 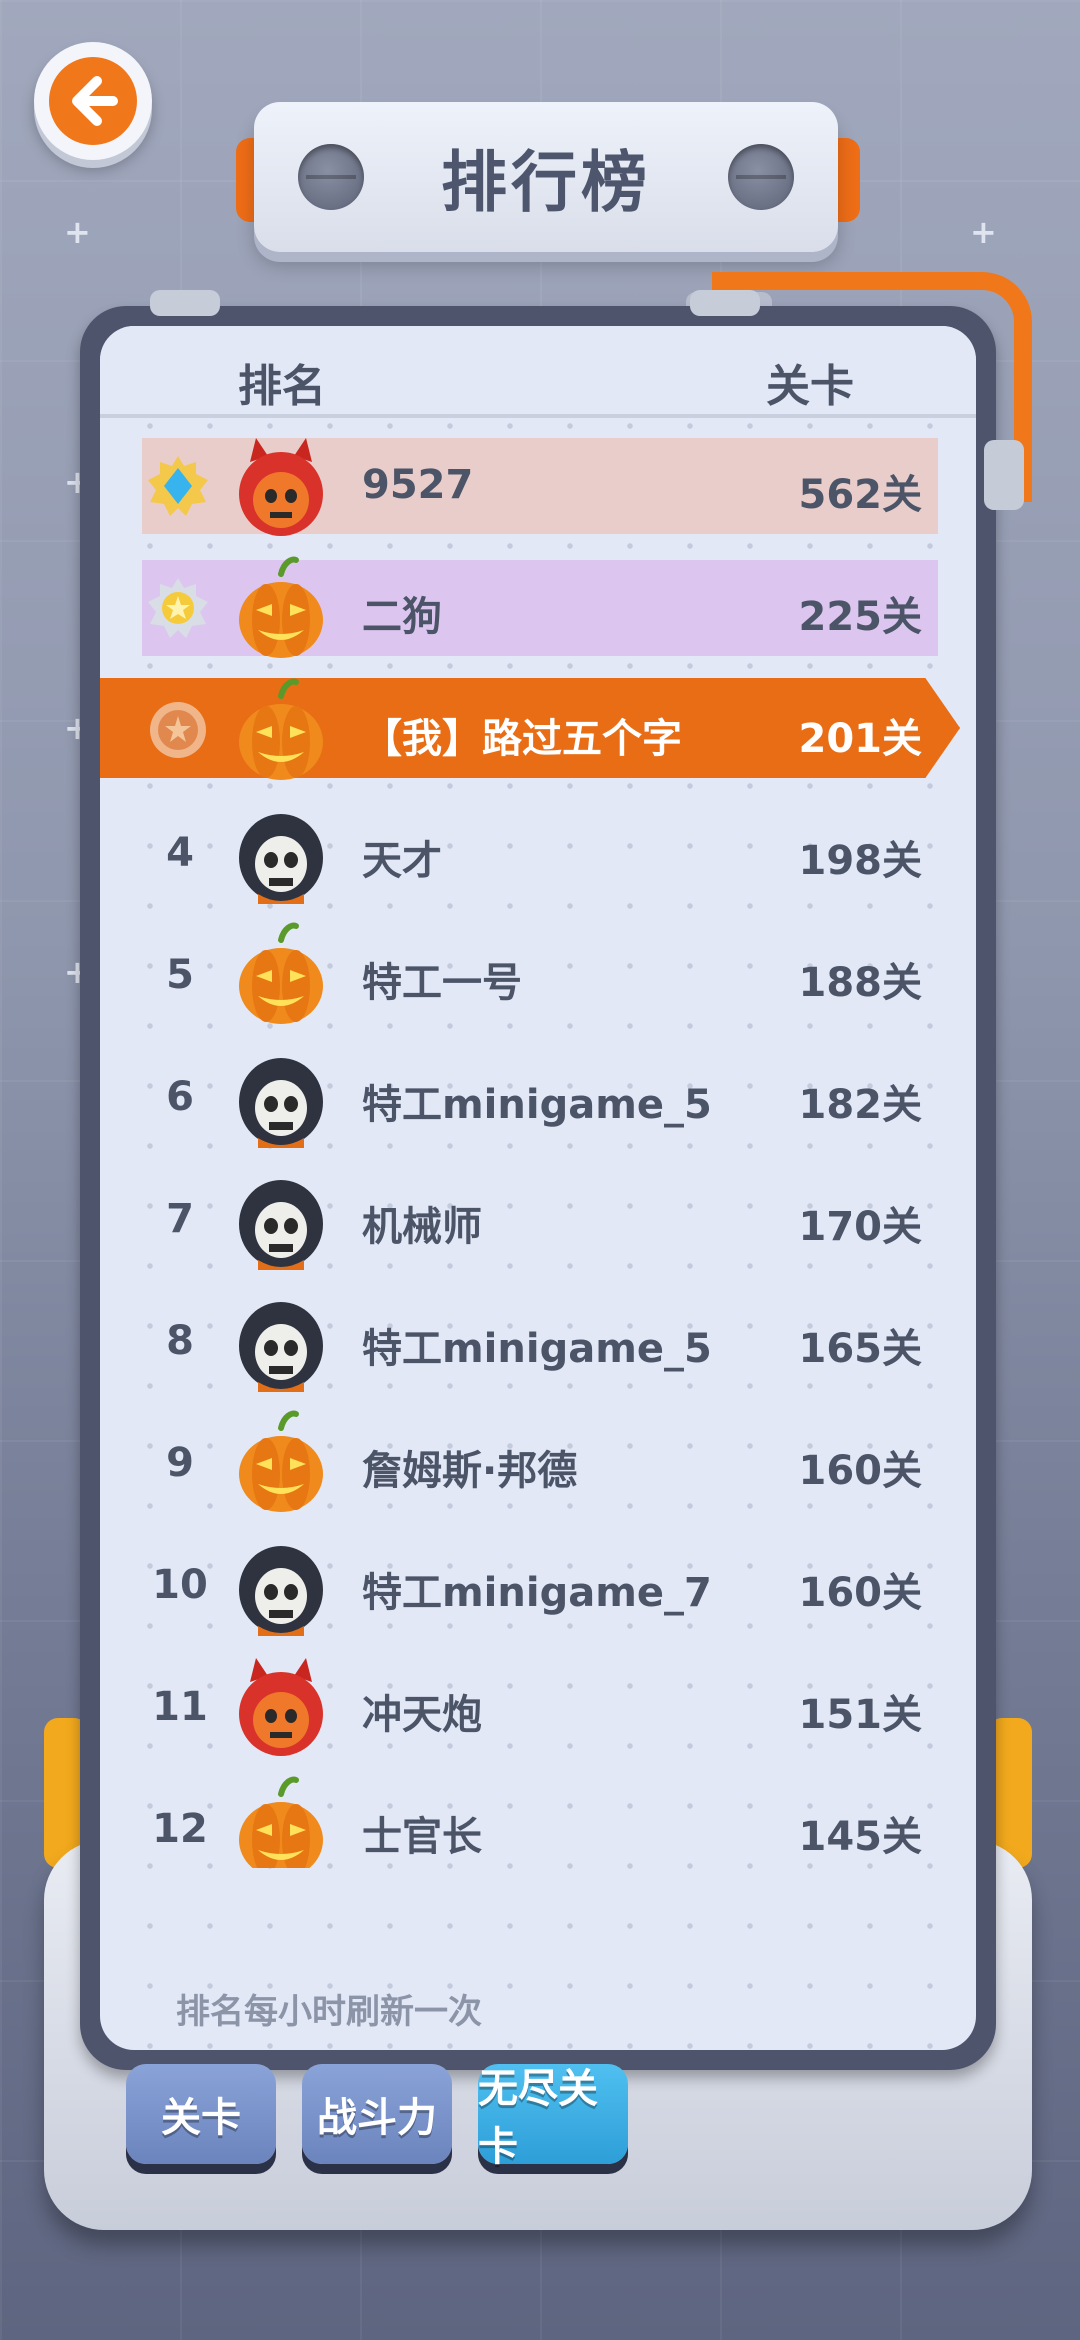 What do you see at coordinates (538, 2118) in the screenshot?
I see `tab-label: 无尽关卡` at bounding box center [538, 2118].